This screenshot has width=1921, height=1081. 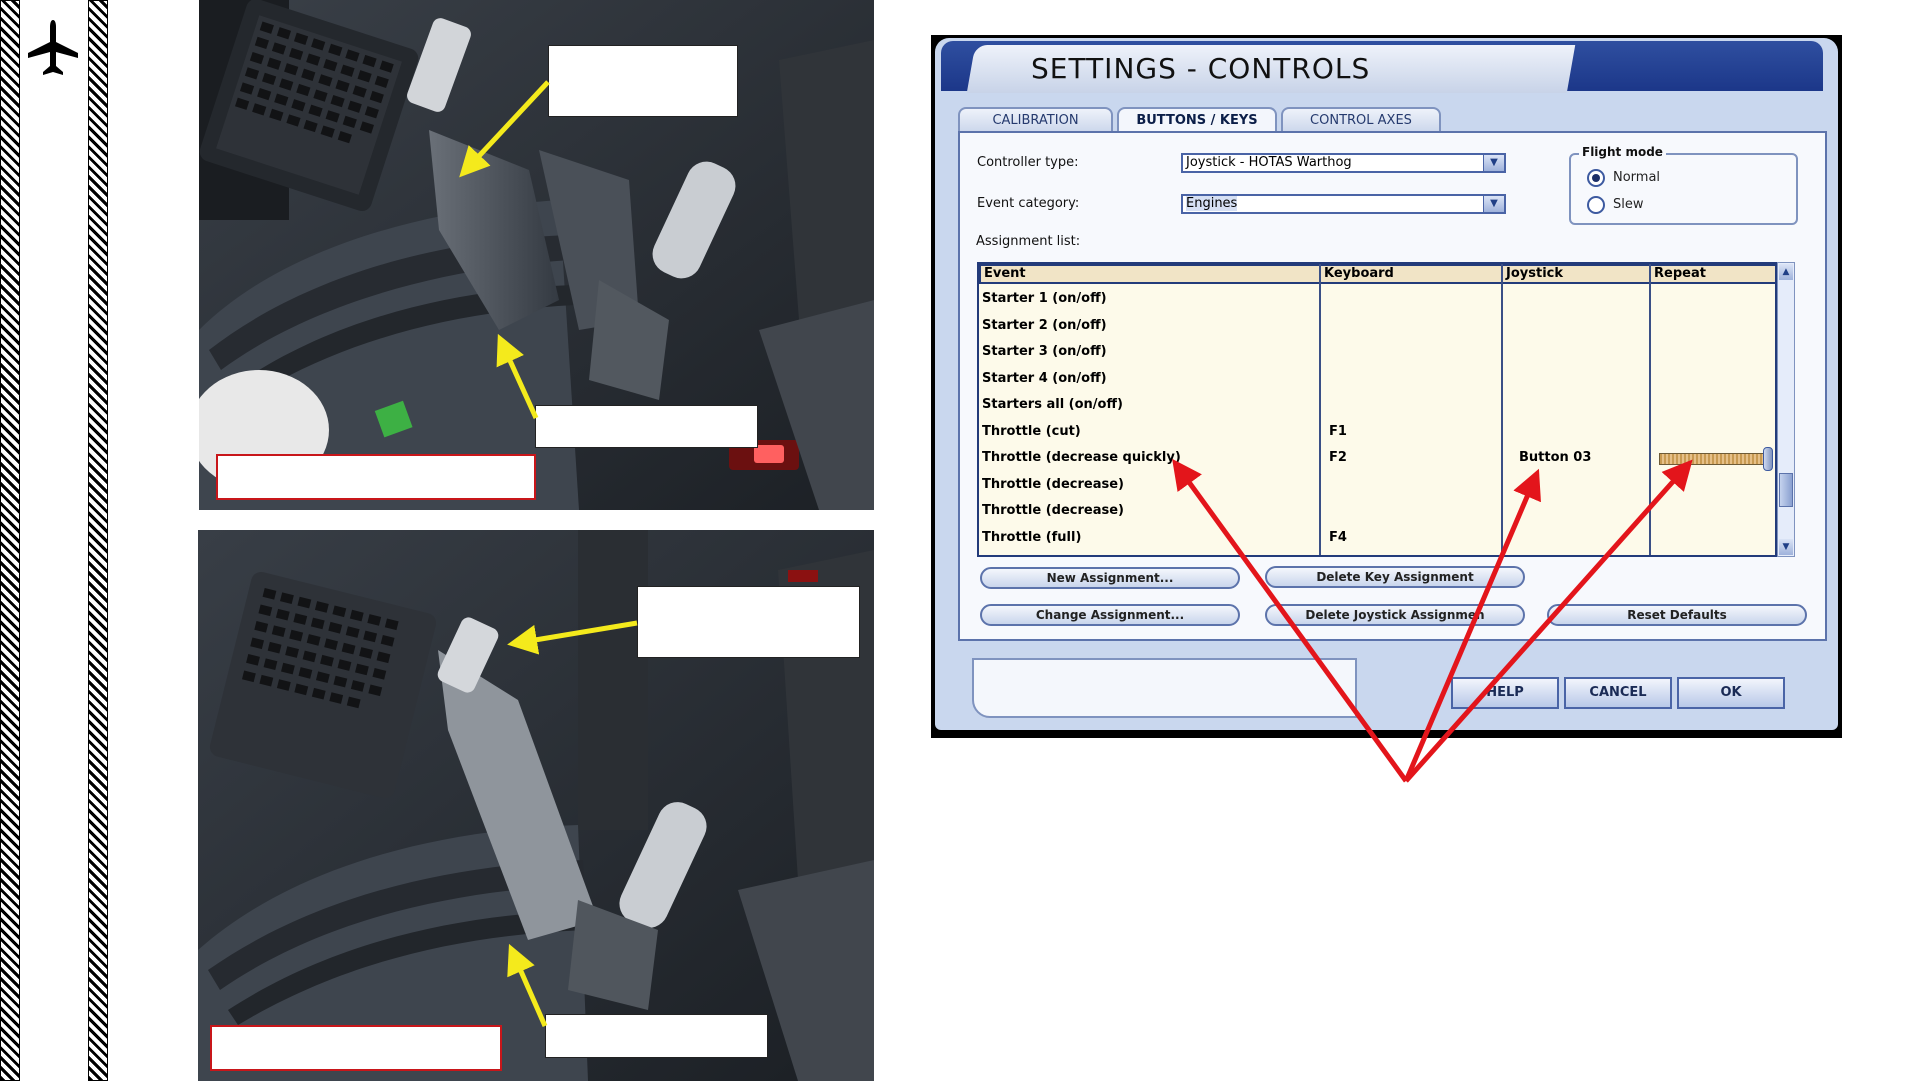 What do you see at coordinates (1786, 490) in the screenshot?
I see `scrollbar-thumb` at bounding box center [1786, 490].